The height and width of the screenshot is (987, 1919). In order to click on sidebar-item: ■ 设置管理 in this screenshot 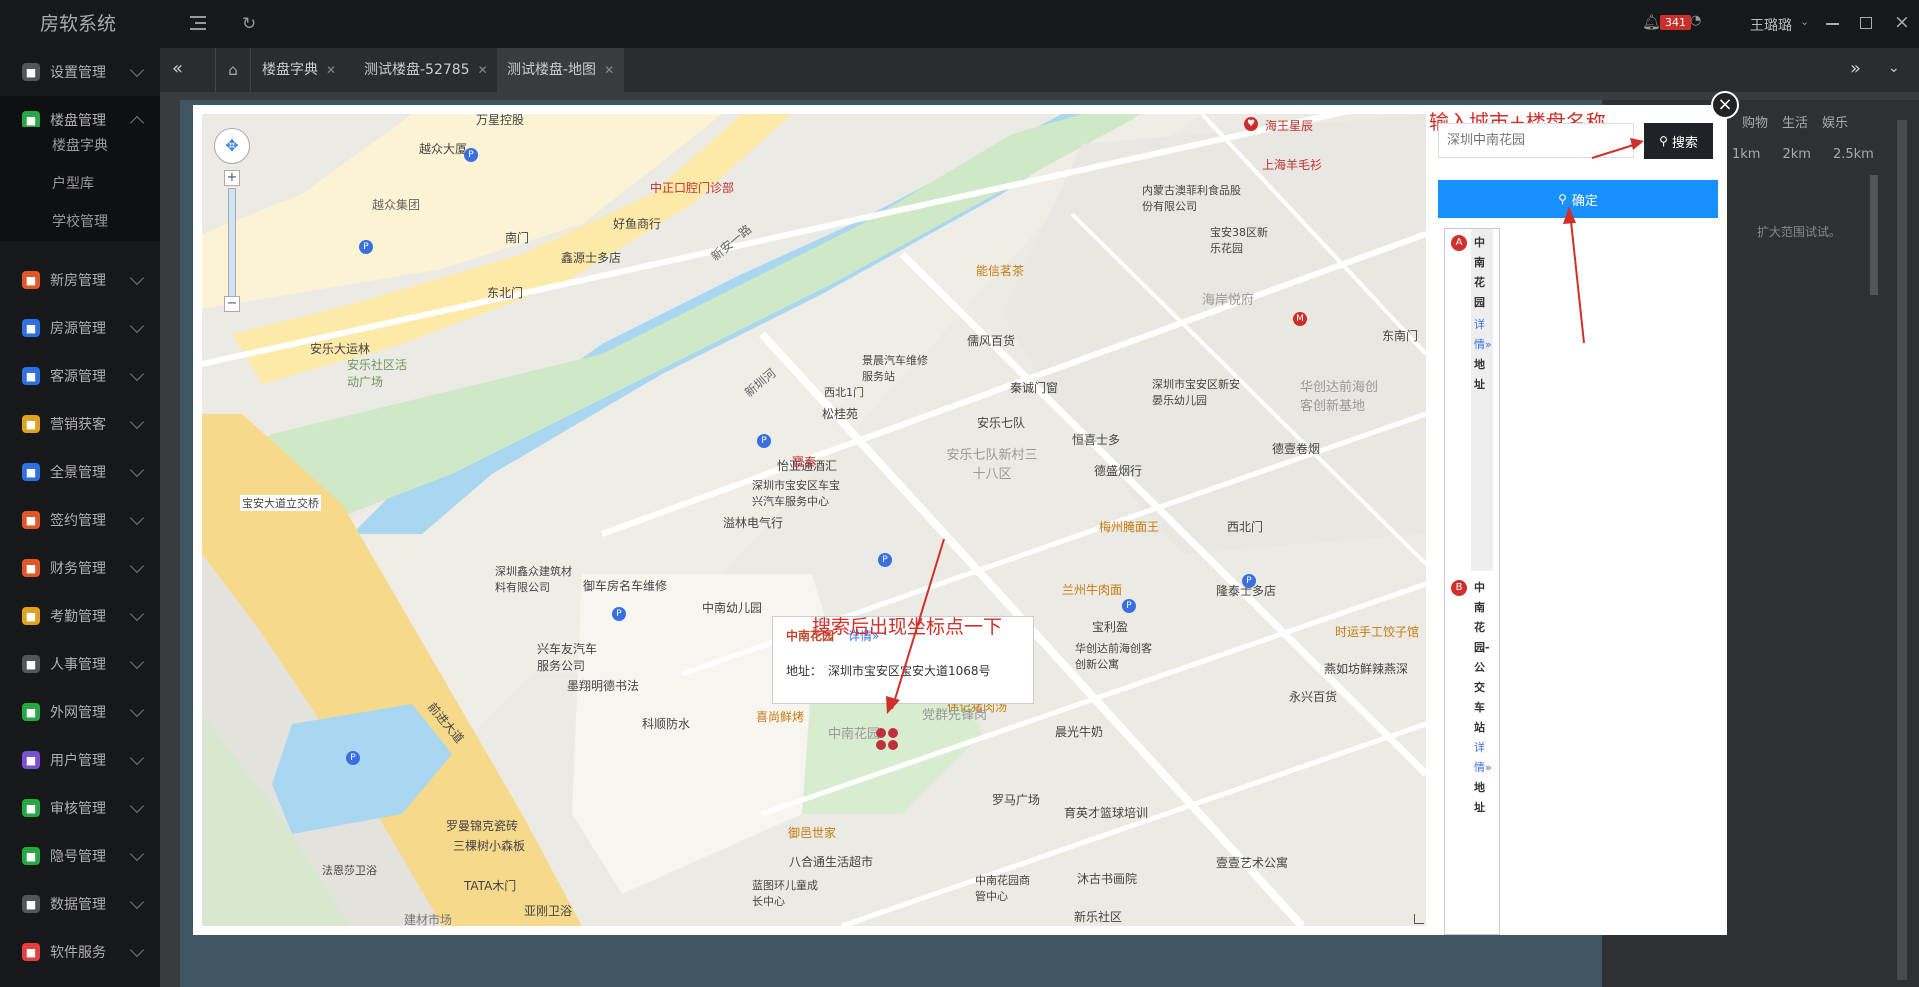, I will do `click(80, 72)`.